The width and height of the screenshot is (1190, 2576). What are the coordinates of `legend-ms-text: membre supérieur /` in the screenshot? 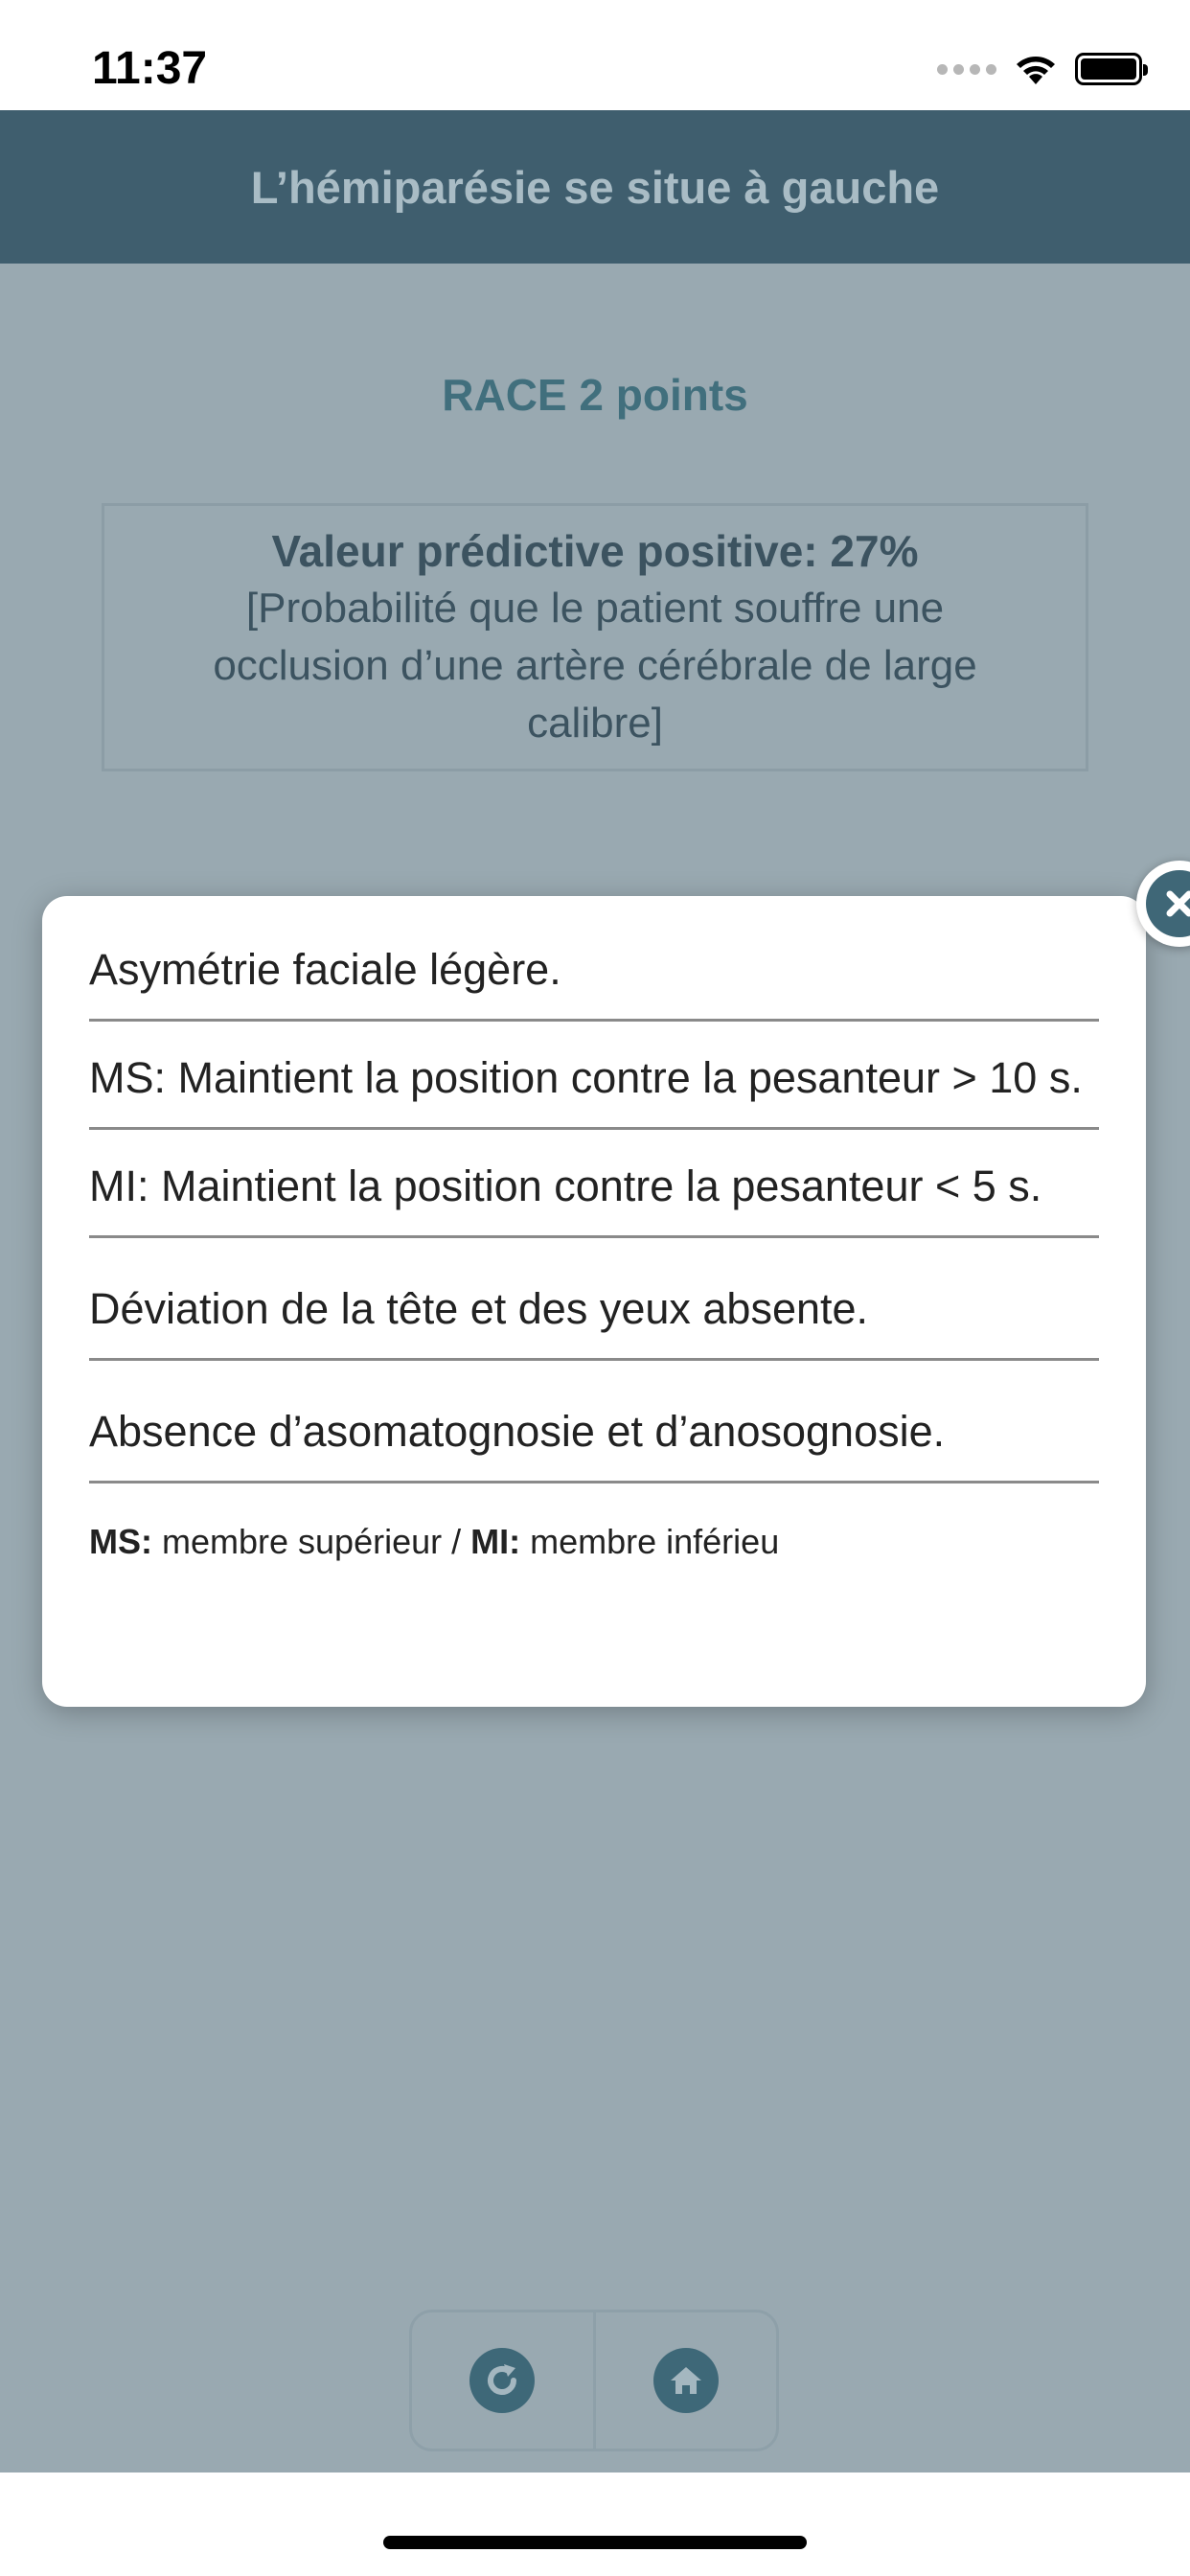 It's located at (311, 1541).